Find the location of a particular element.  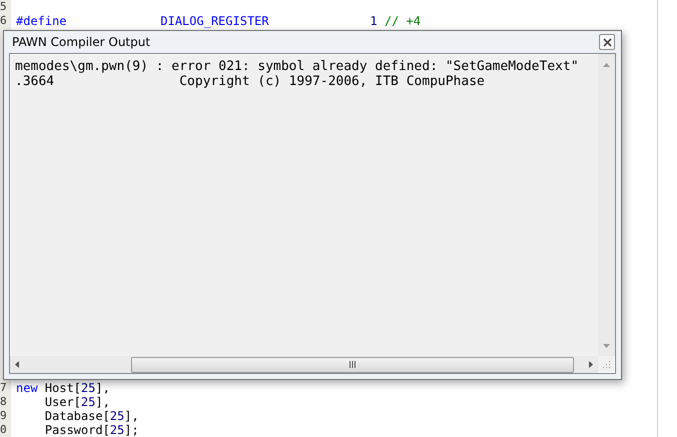

vertical-scrollbar is located at coordinates (606, 205).